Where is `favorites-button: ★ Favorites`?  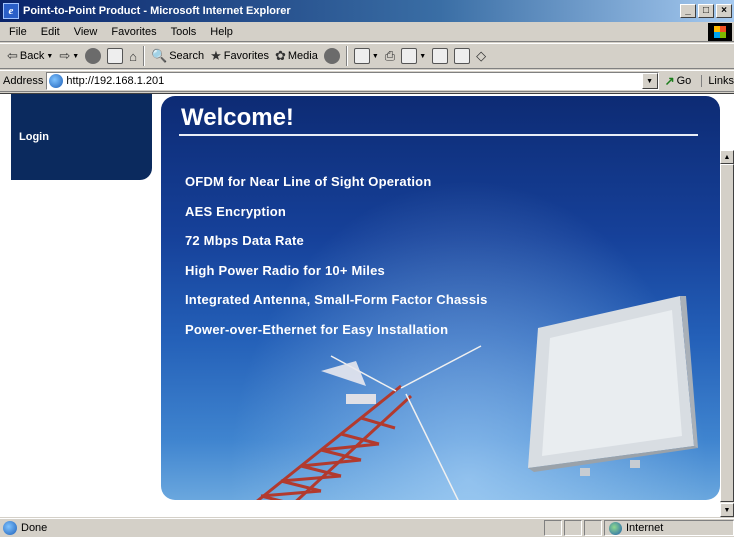
favorites-button: ★ Favorites is located at coordinates (239, 56).